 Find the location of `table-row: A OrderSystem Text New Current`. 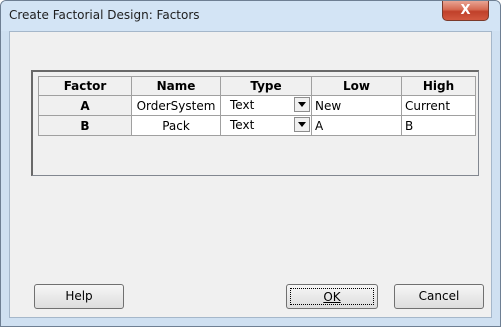

table-row: A OrderSystem Text New Current is located at coordinates (257, 105).